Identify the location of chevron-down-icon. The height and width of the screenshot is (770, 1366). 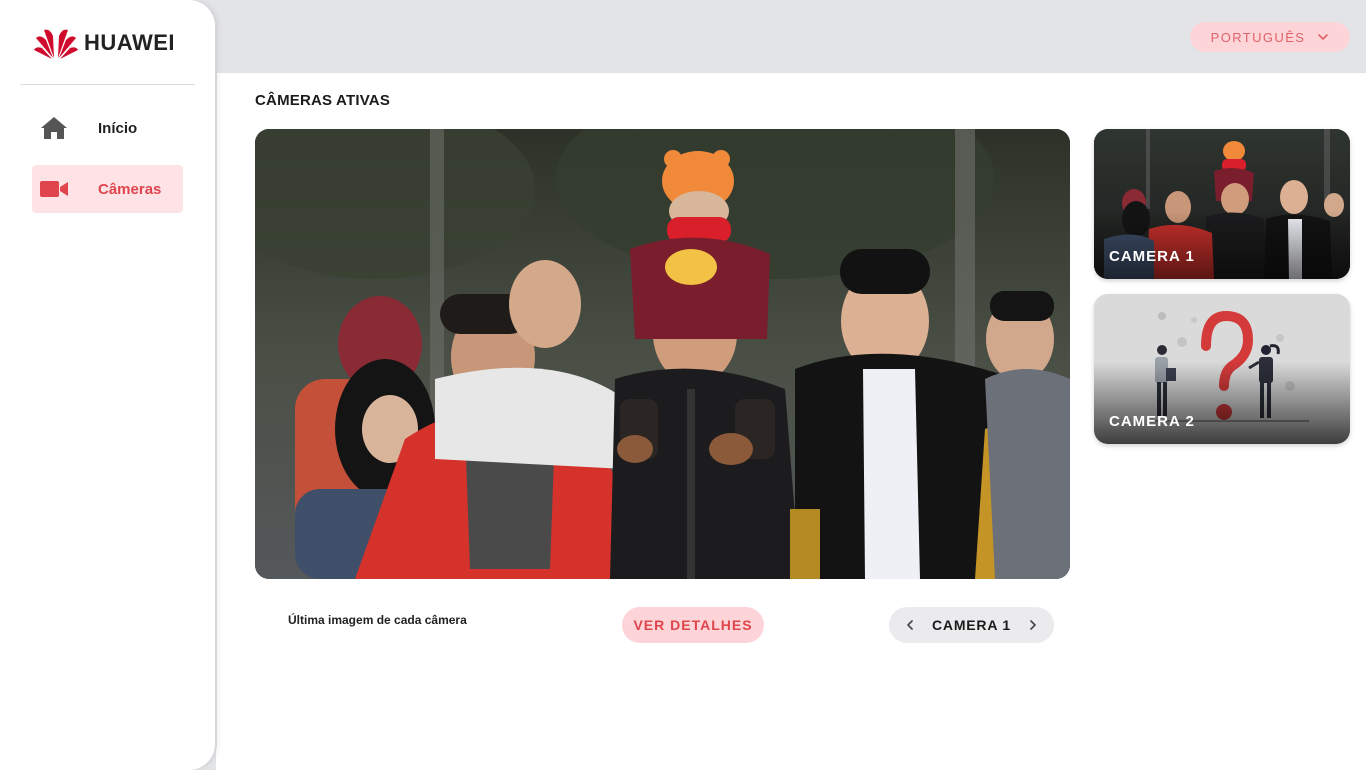
(1323, 37).